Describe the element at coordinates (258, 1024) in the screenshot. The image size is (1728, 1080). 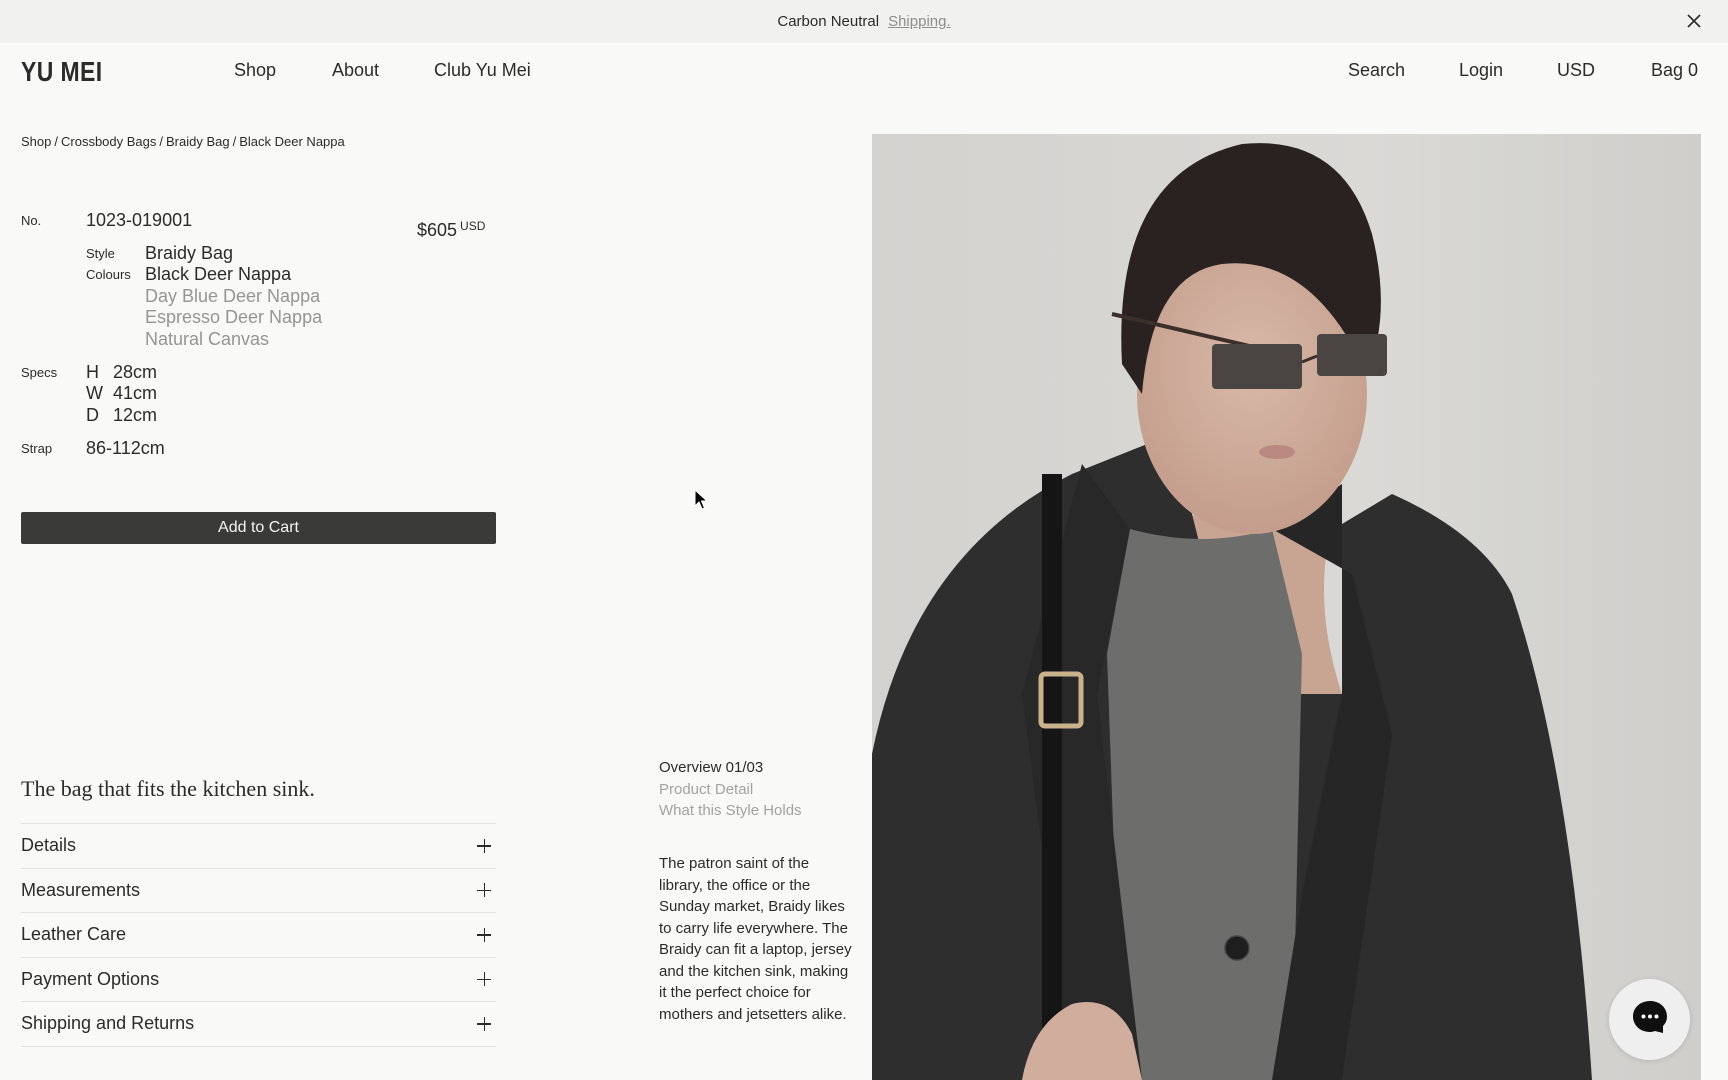
I see `accordion-shipping-returns: Shipping and Returns` at that location.